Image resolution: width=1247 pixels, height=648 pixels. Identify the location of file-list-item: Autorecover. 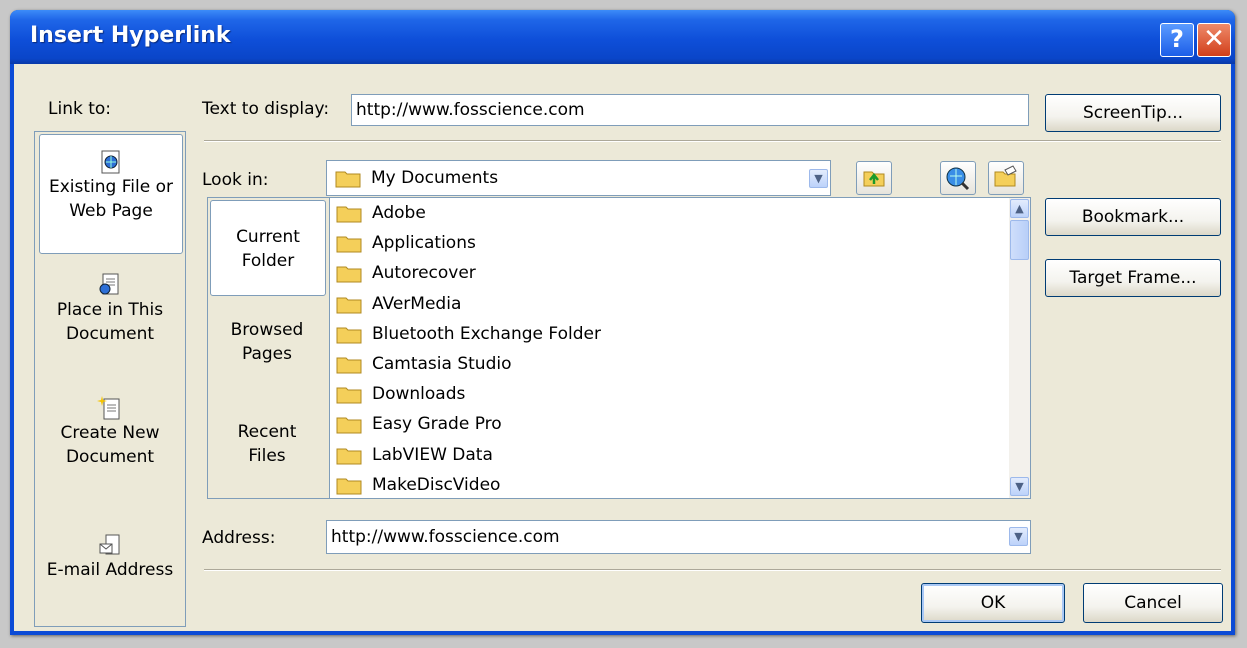
(406, 273).